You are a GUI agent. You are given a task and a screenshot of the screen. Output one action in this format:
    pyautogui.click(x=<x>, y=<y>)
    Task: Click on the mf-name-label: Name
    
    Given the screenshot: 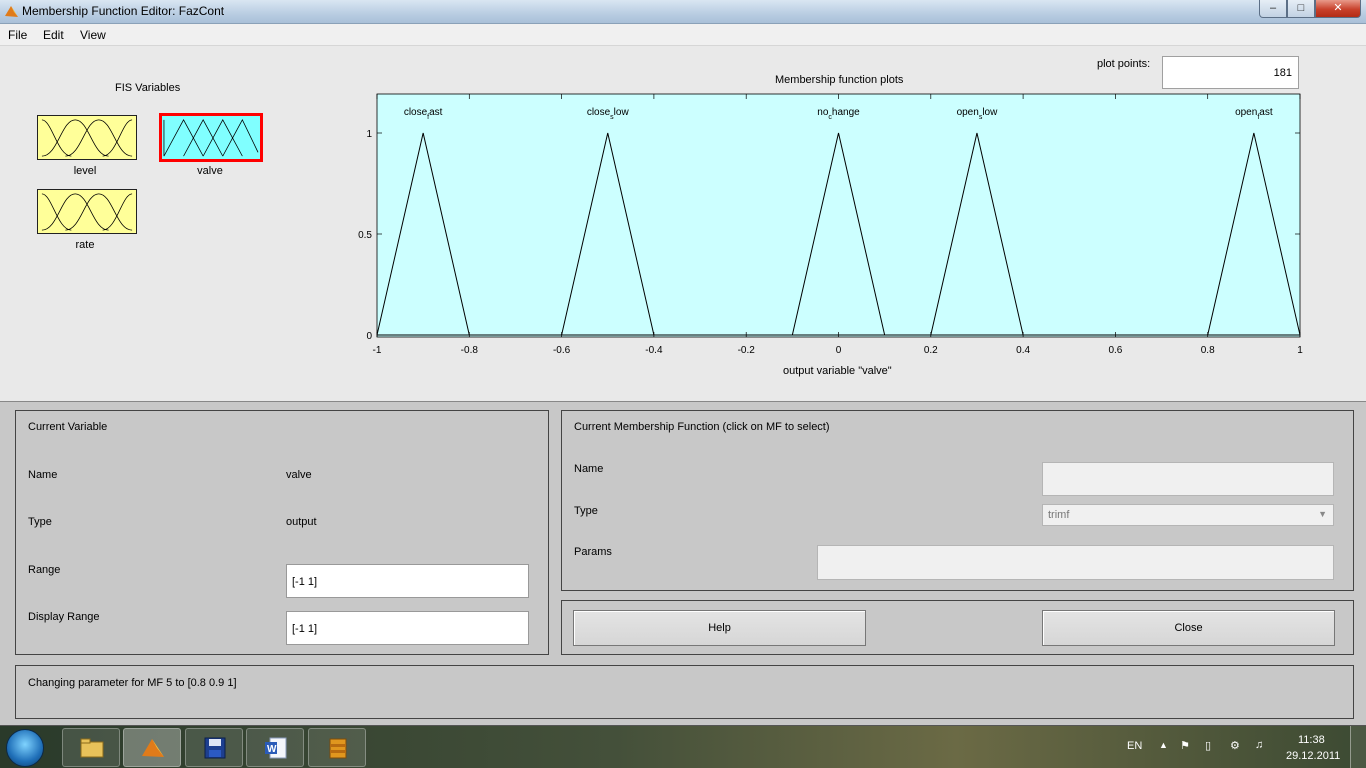 What is the action you would take?
    pyautogui.click(x=589, y=469)
    